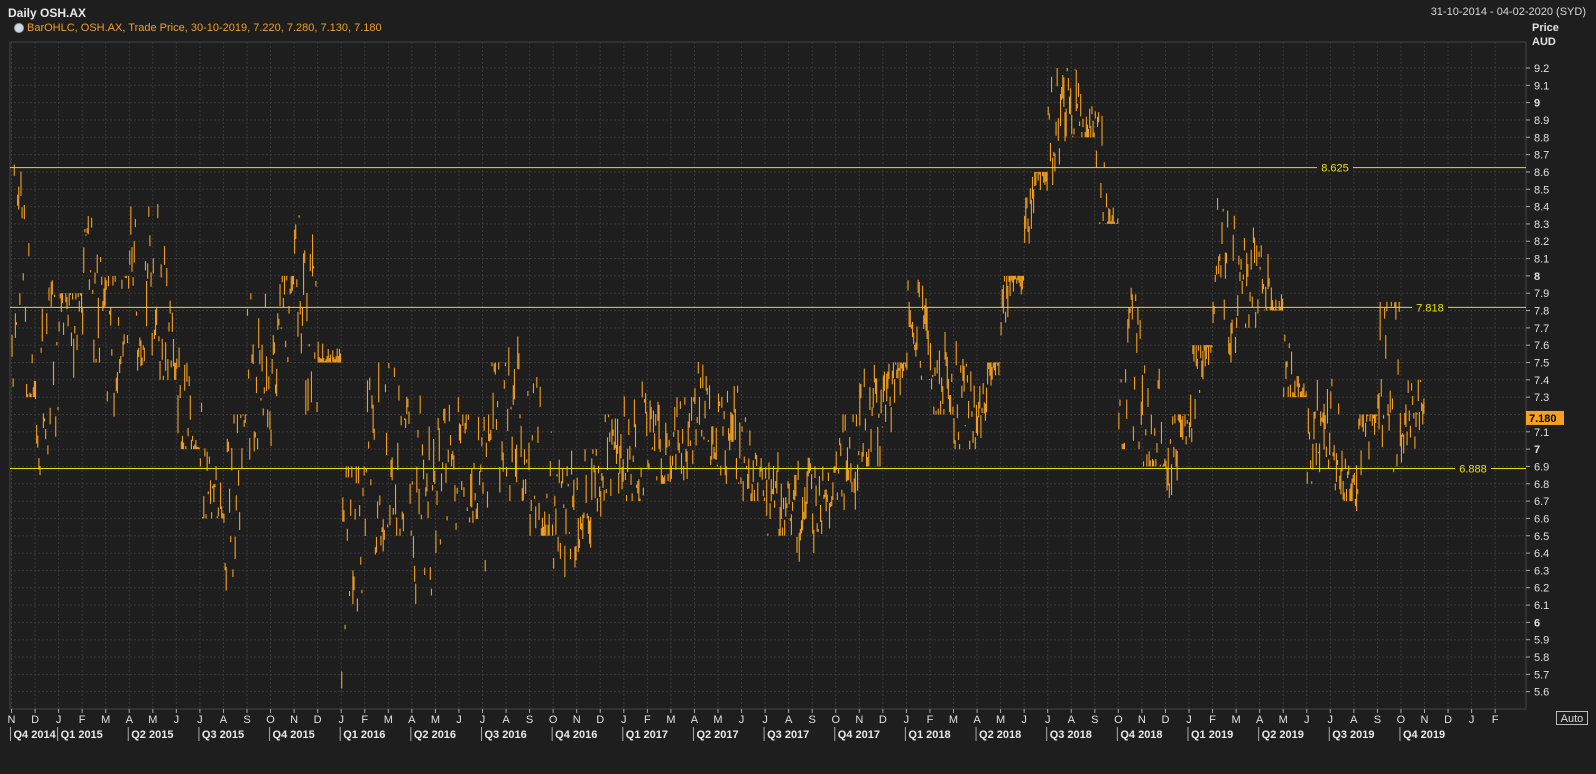  What do you see at coordinates (1541, 537) in the screenshot?
I see `y-tick-label: 6.5` at bounding box center [1541, 537].